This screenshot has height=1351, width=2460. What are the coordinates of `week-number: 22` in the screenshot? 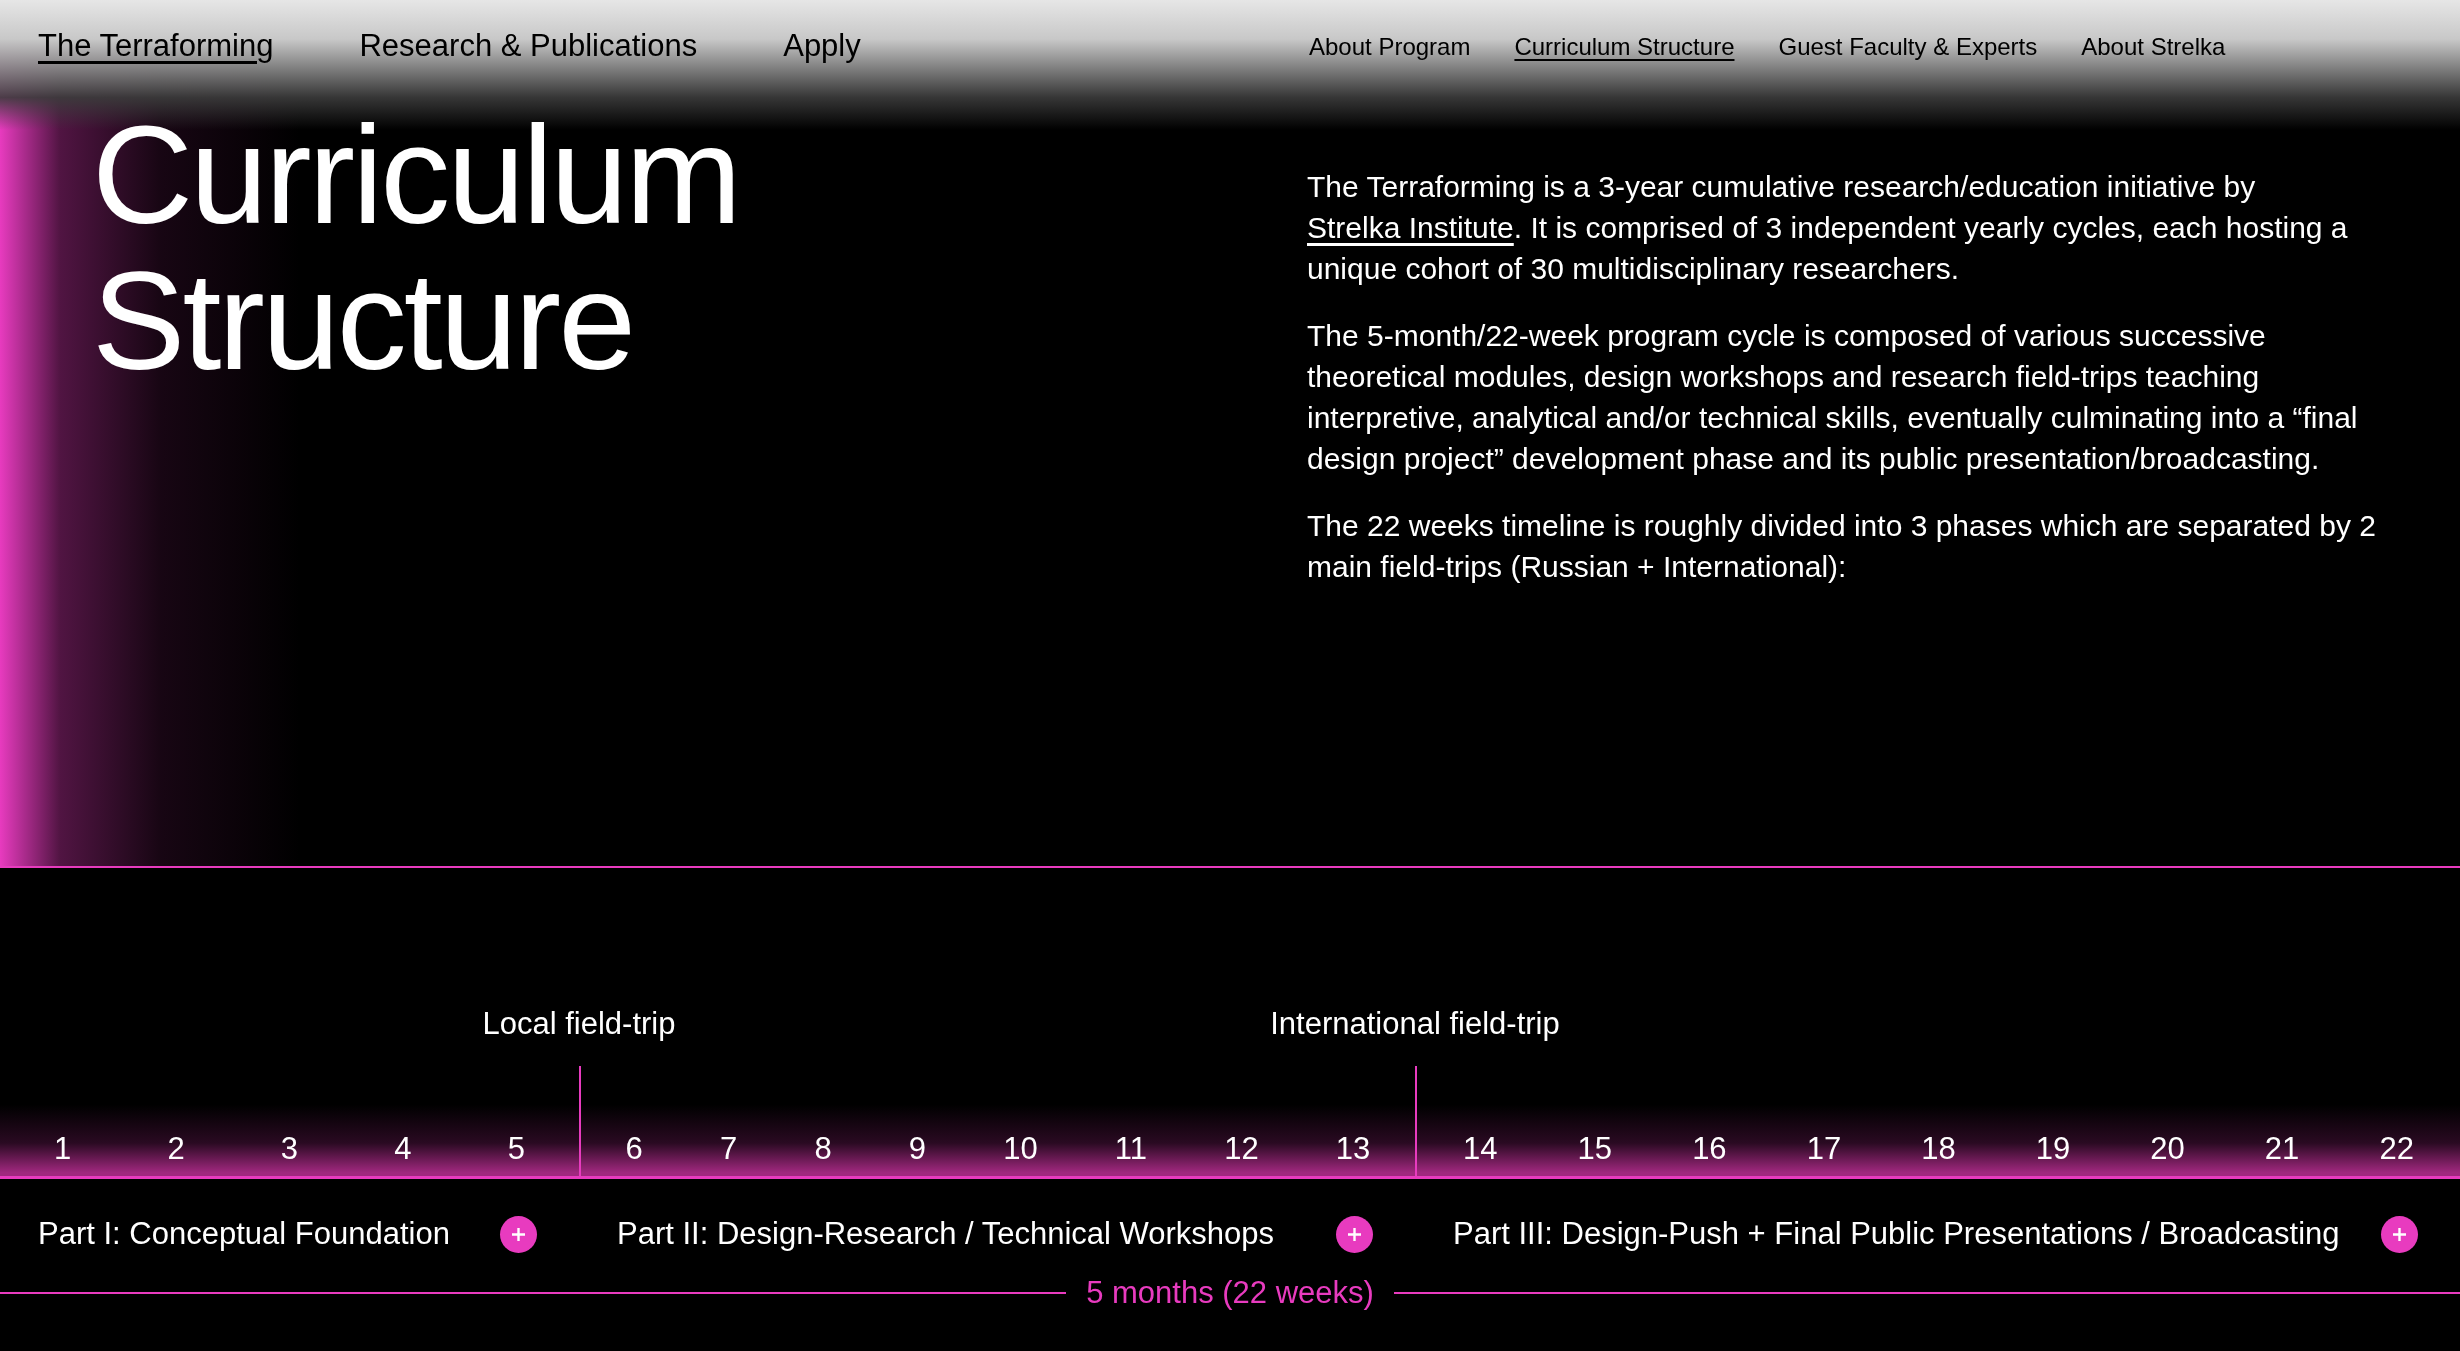 It's located at (2396, 1148).